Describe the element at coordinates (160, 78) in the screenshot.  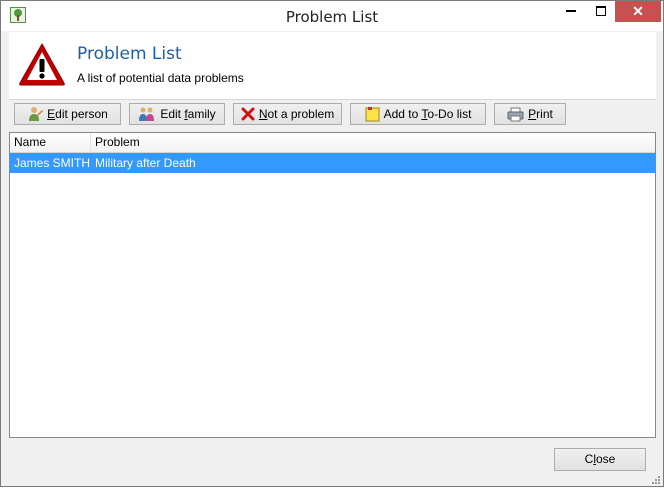
I see `header-subtitle: A list of potential data problems` at that location.